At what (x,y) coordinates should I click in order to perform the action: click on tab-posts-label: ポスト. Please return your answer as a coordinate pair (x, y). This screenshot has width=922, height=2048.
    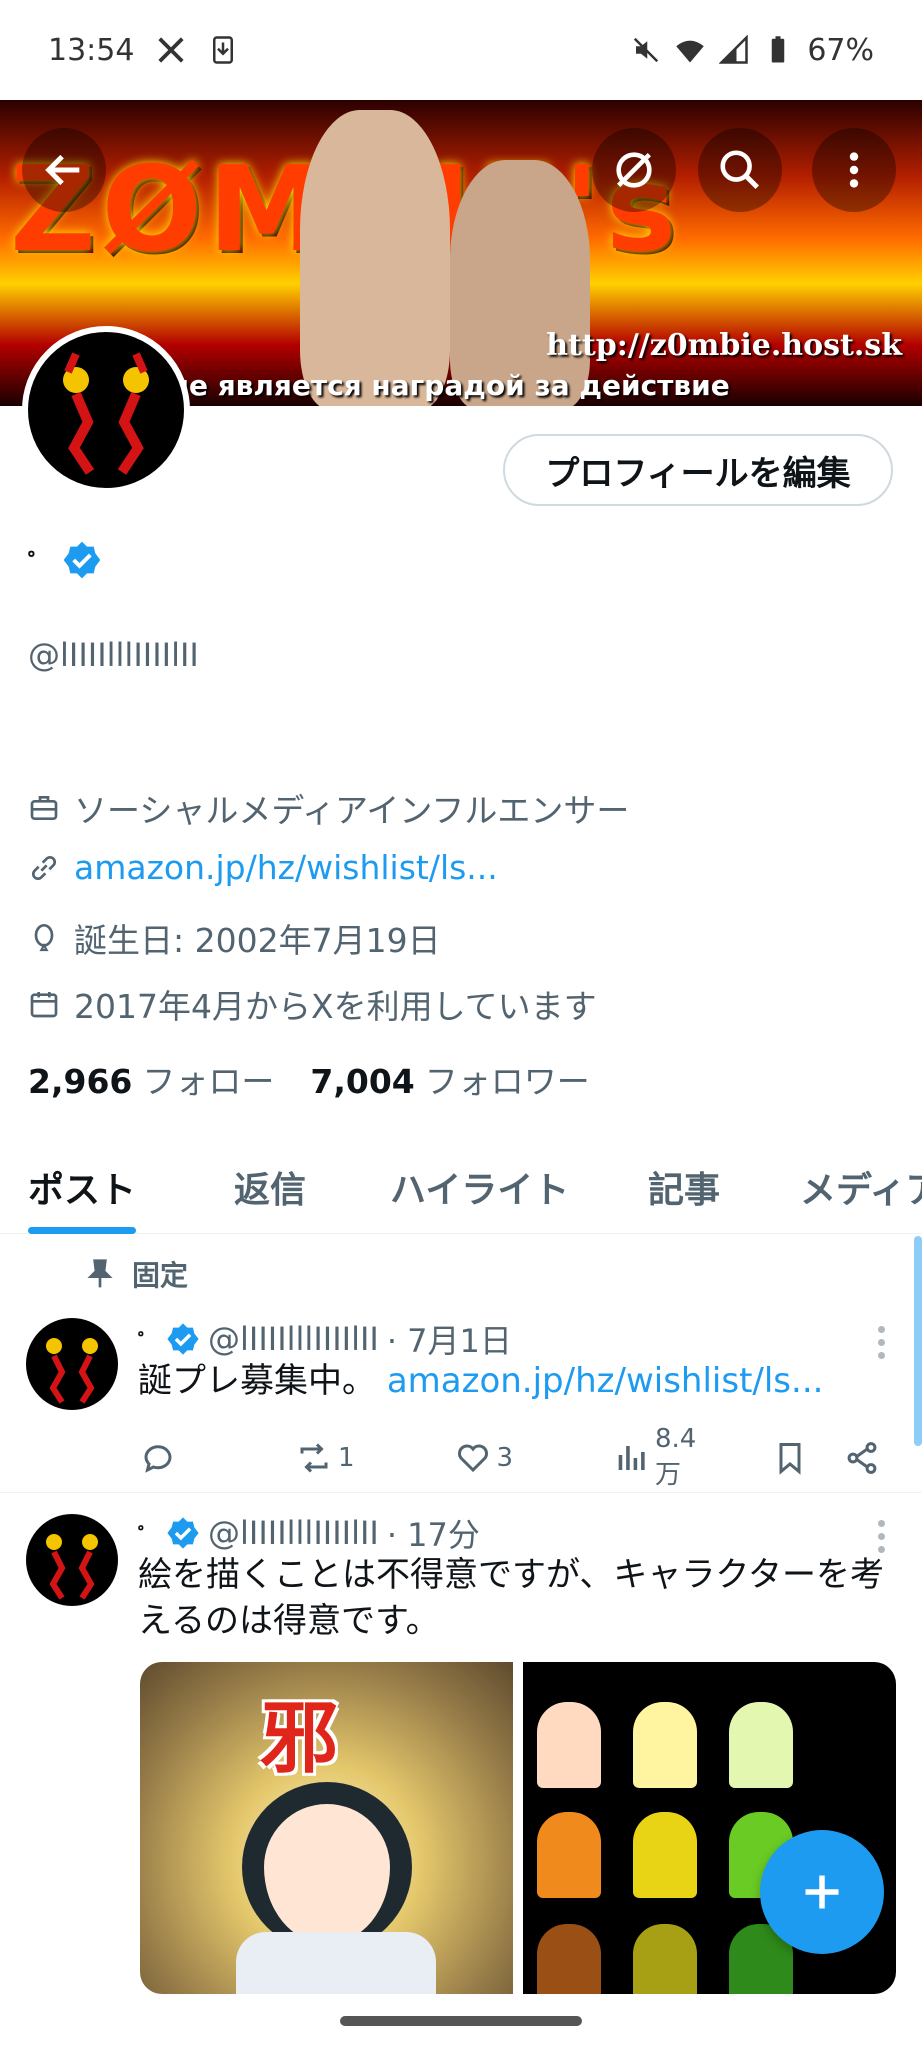
    Looking at the image, I should click on (82, 1190).